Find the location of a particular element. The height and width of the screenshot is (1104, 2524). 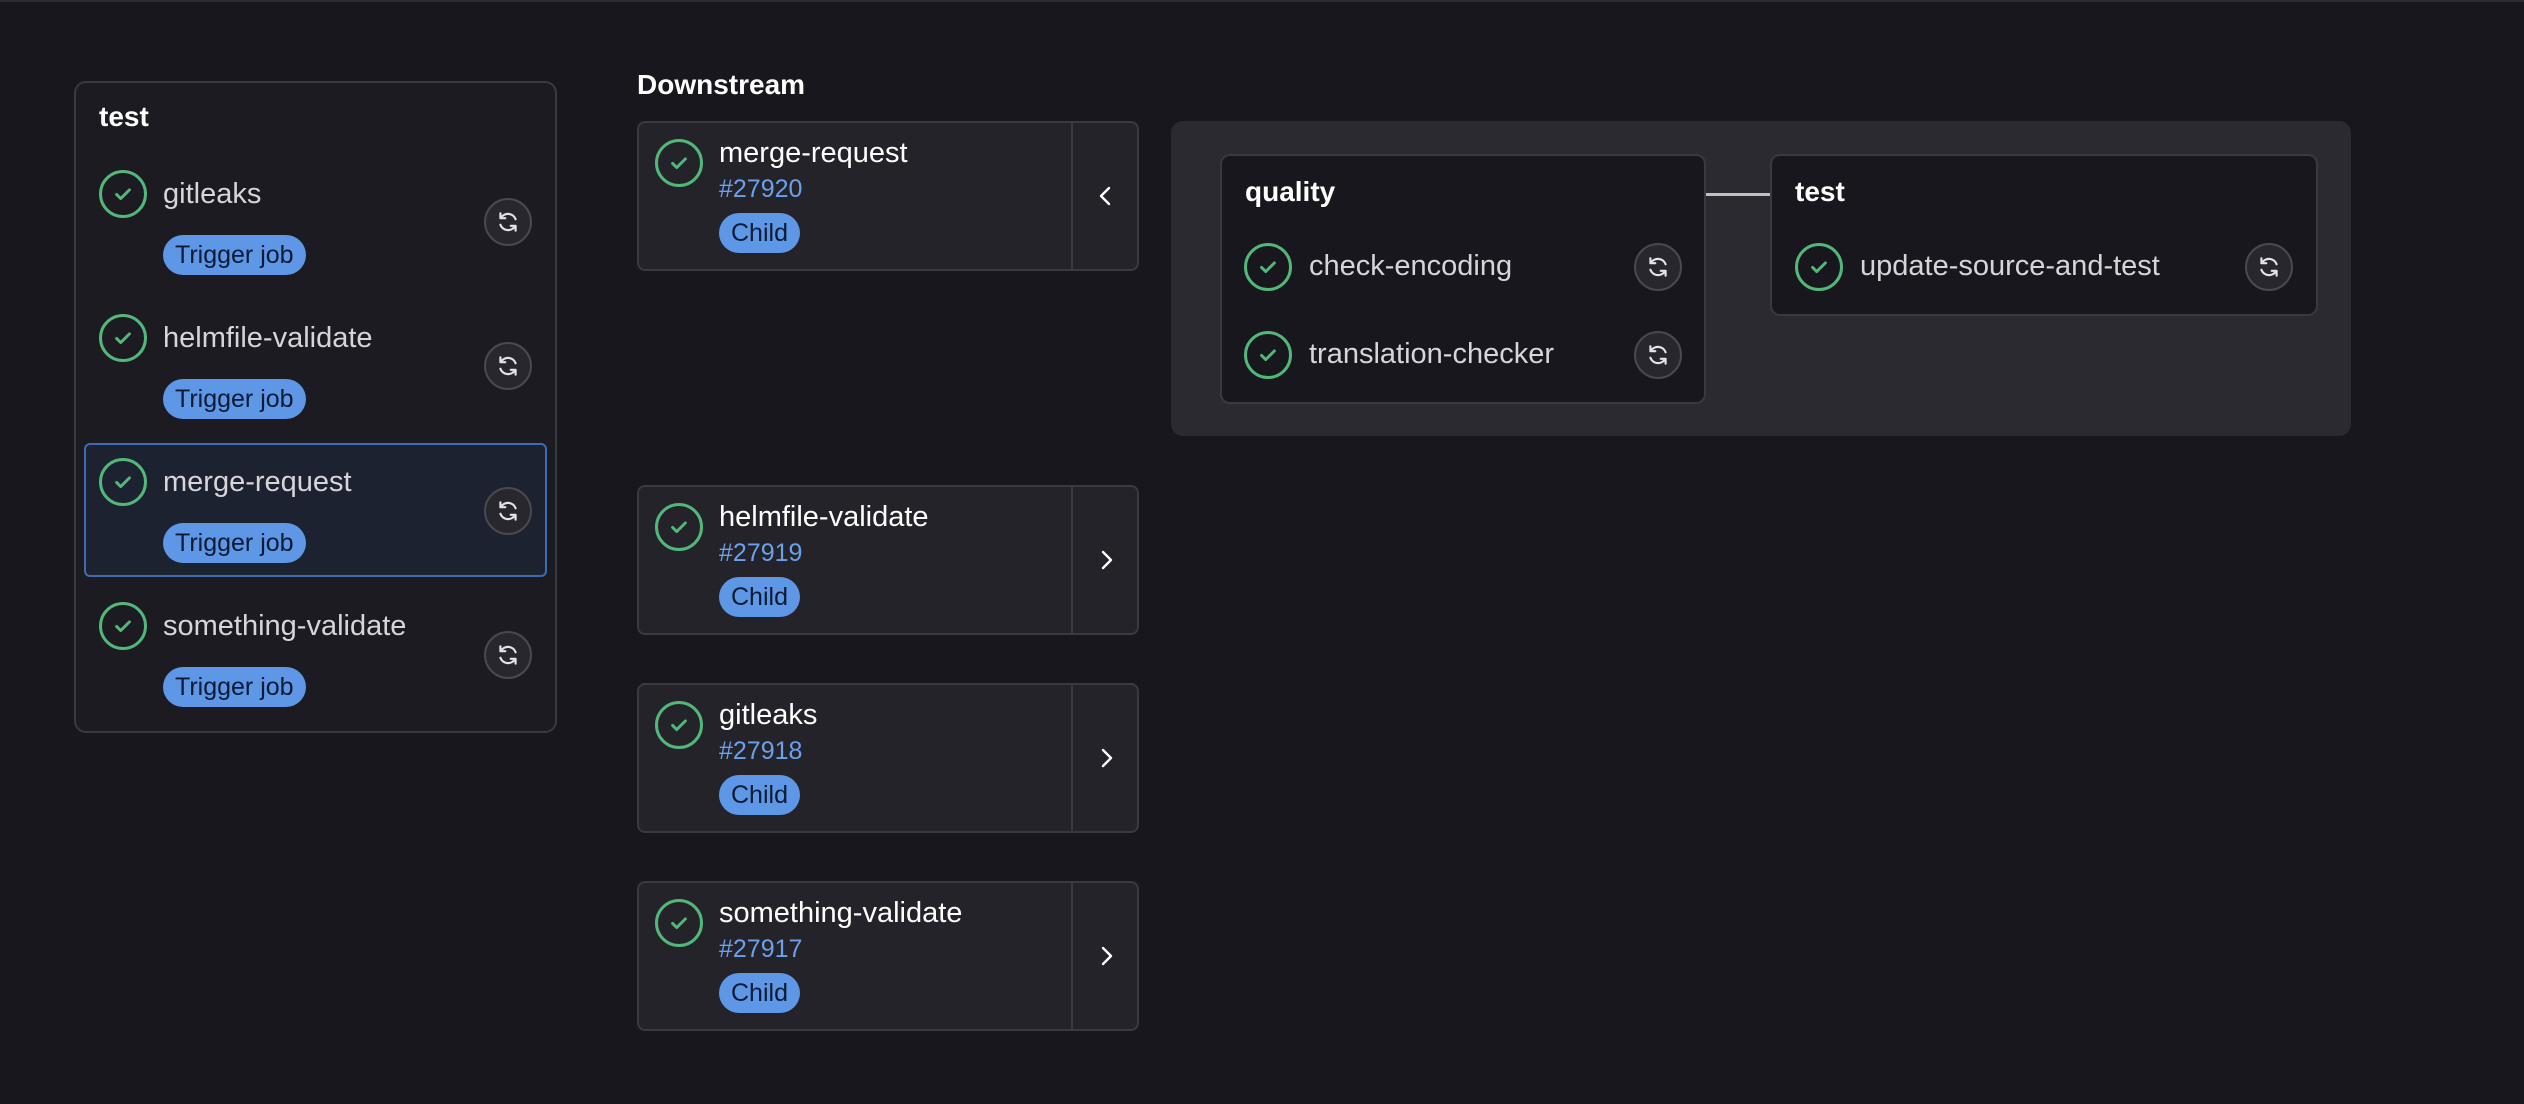

downstream-pipeline-id-link: #27918 is located at coordinates (760, 751).